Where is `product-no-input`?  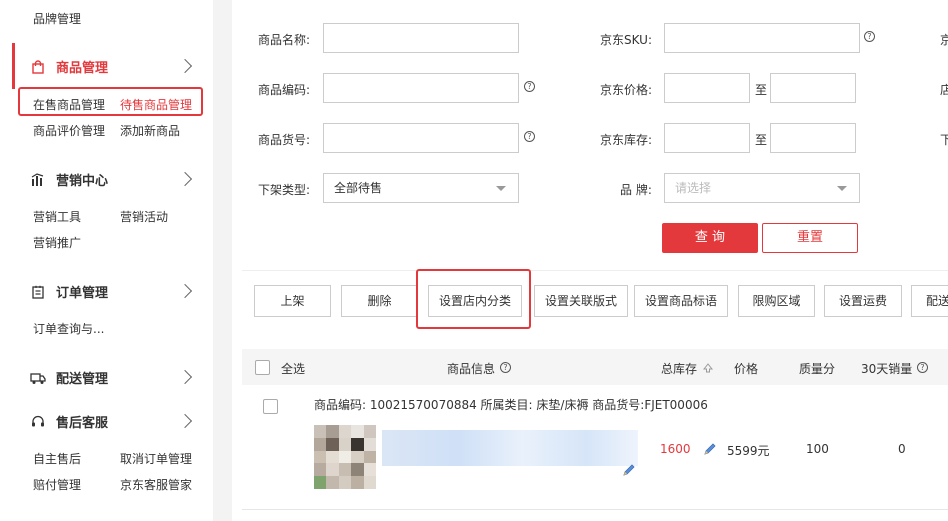 product-no-input is located at coordinates (421, 138).